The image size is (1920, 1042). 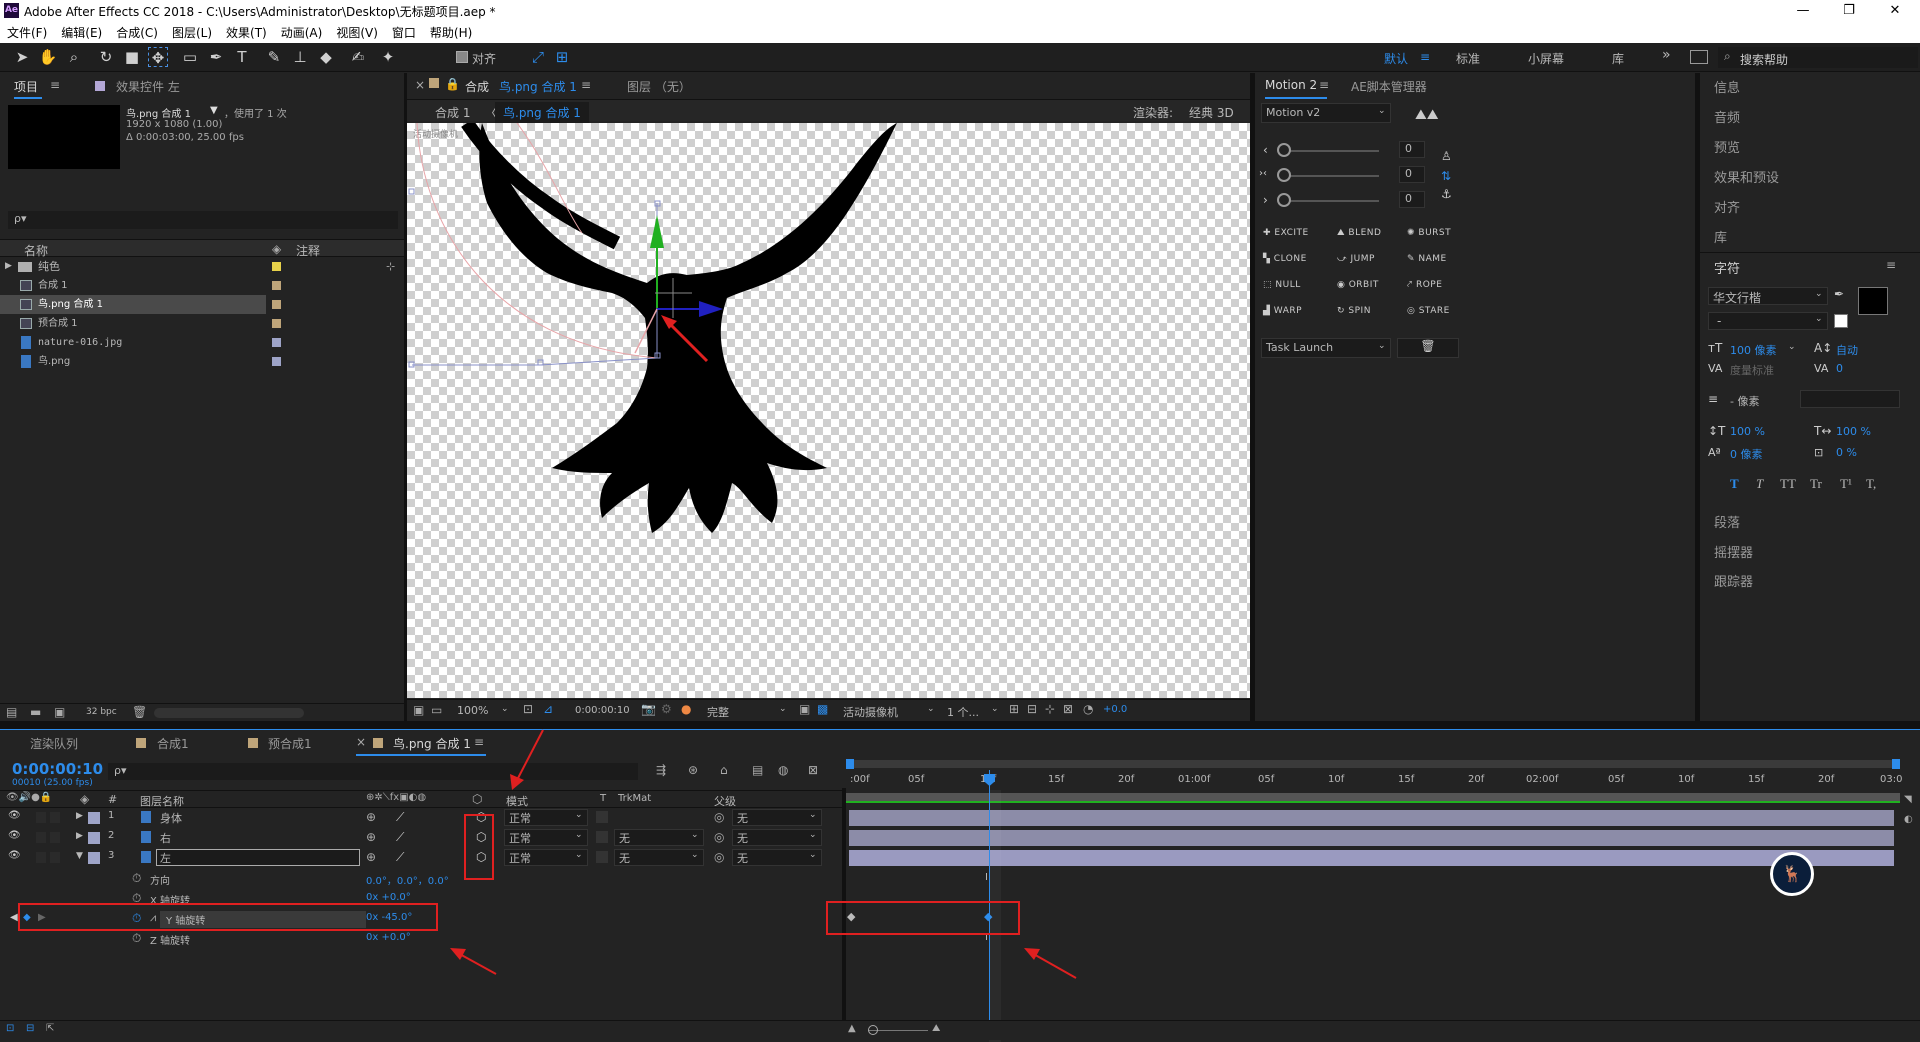 I want to click on null-button: ⬚ NULL, so click(x=1282, y=285).